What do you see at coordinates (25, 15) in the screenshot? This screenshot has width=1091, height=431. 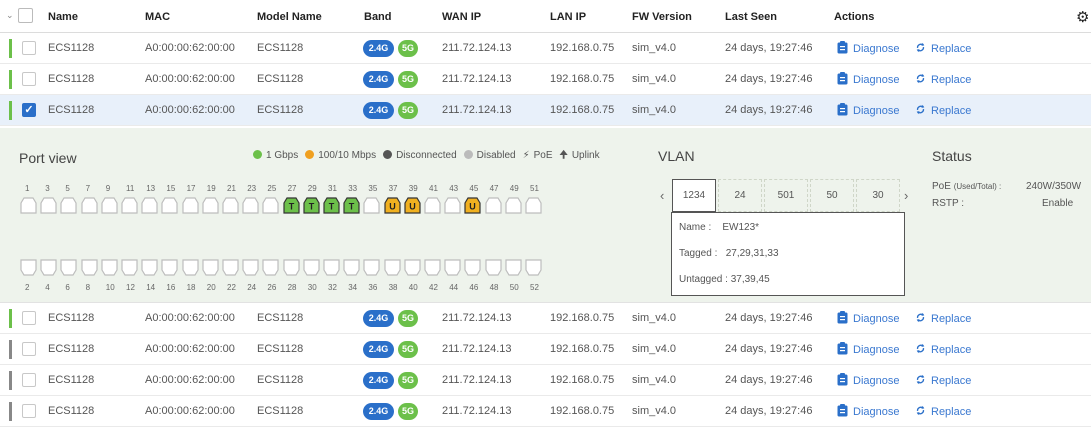 I see `select-all-checkbox` at bounding box center [25, 15].